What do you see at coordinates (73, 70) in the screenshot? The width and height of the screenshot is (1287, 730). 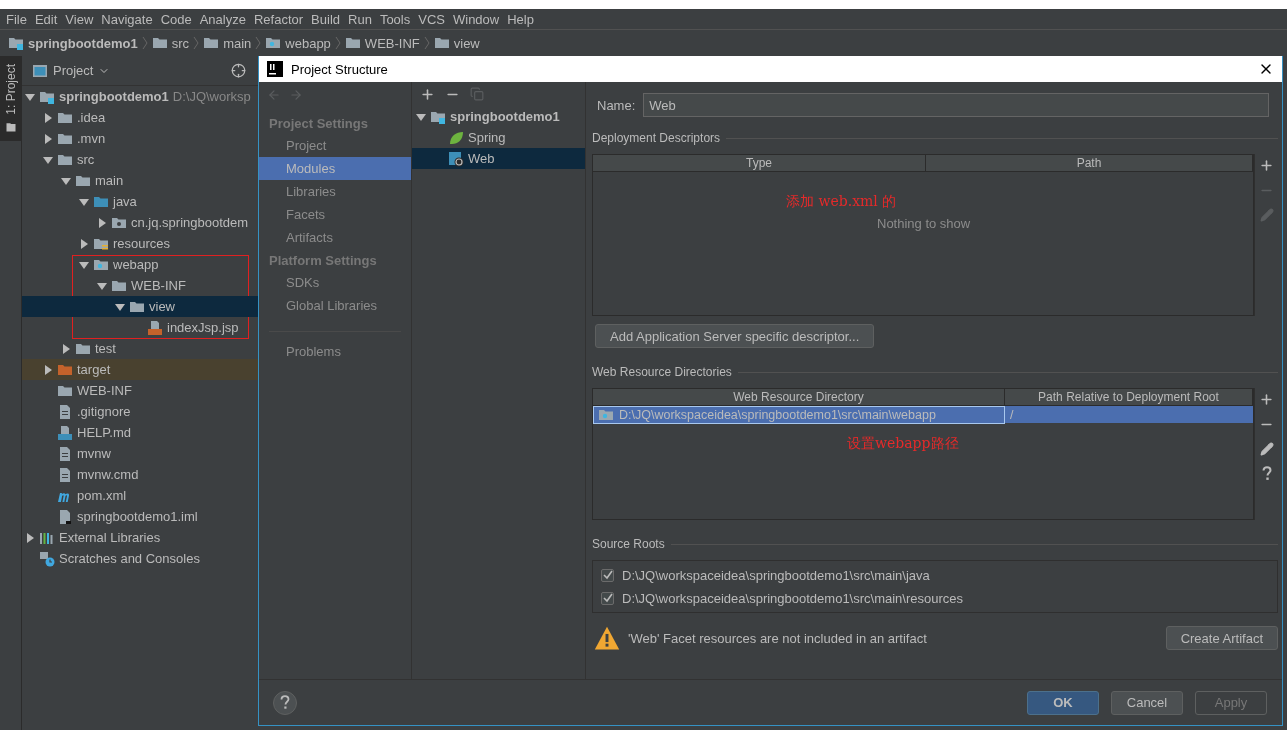 I see `panel-title: Project` at bounding box center [73, 70].